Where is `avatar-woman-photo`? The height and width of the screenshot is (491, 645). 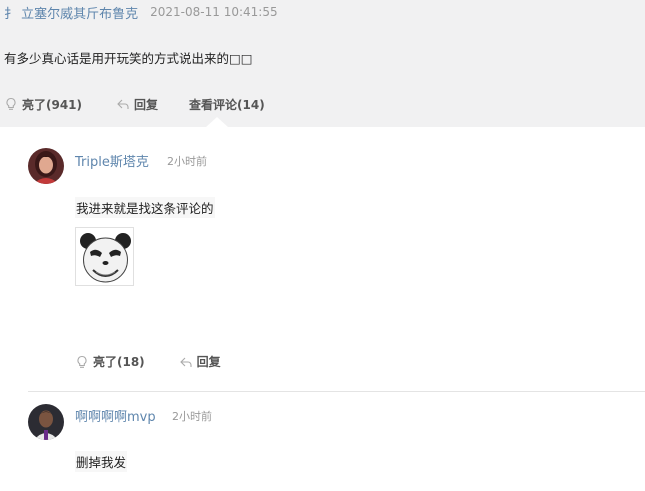
avatar-woman-photo is located at coordinates (46, 166).